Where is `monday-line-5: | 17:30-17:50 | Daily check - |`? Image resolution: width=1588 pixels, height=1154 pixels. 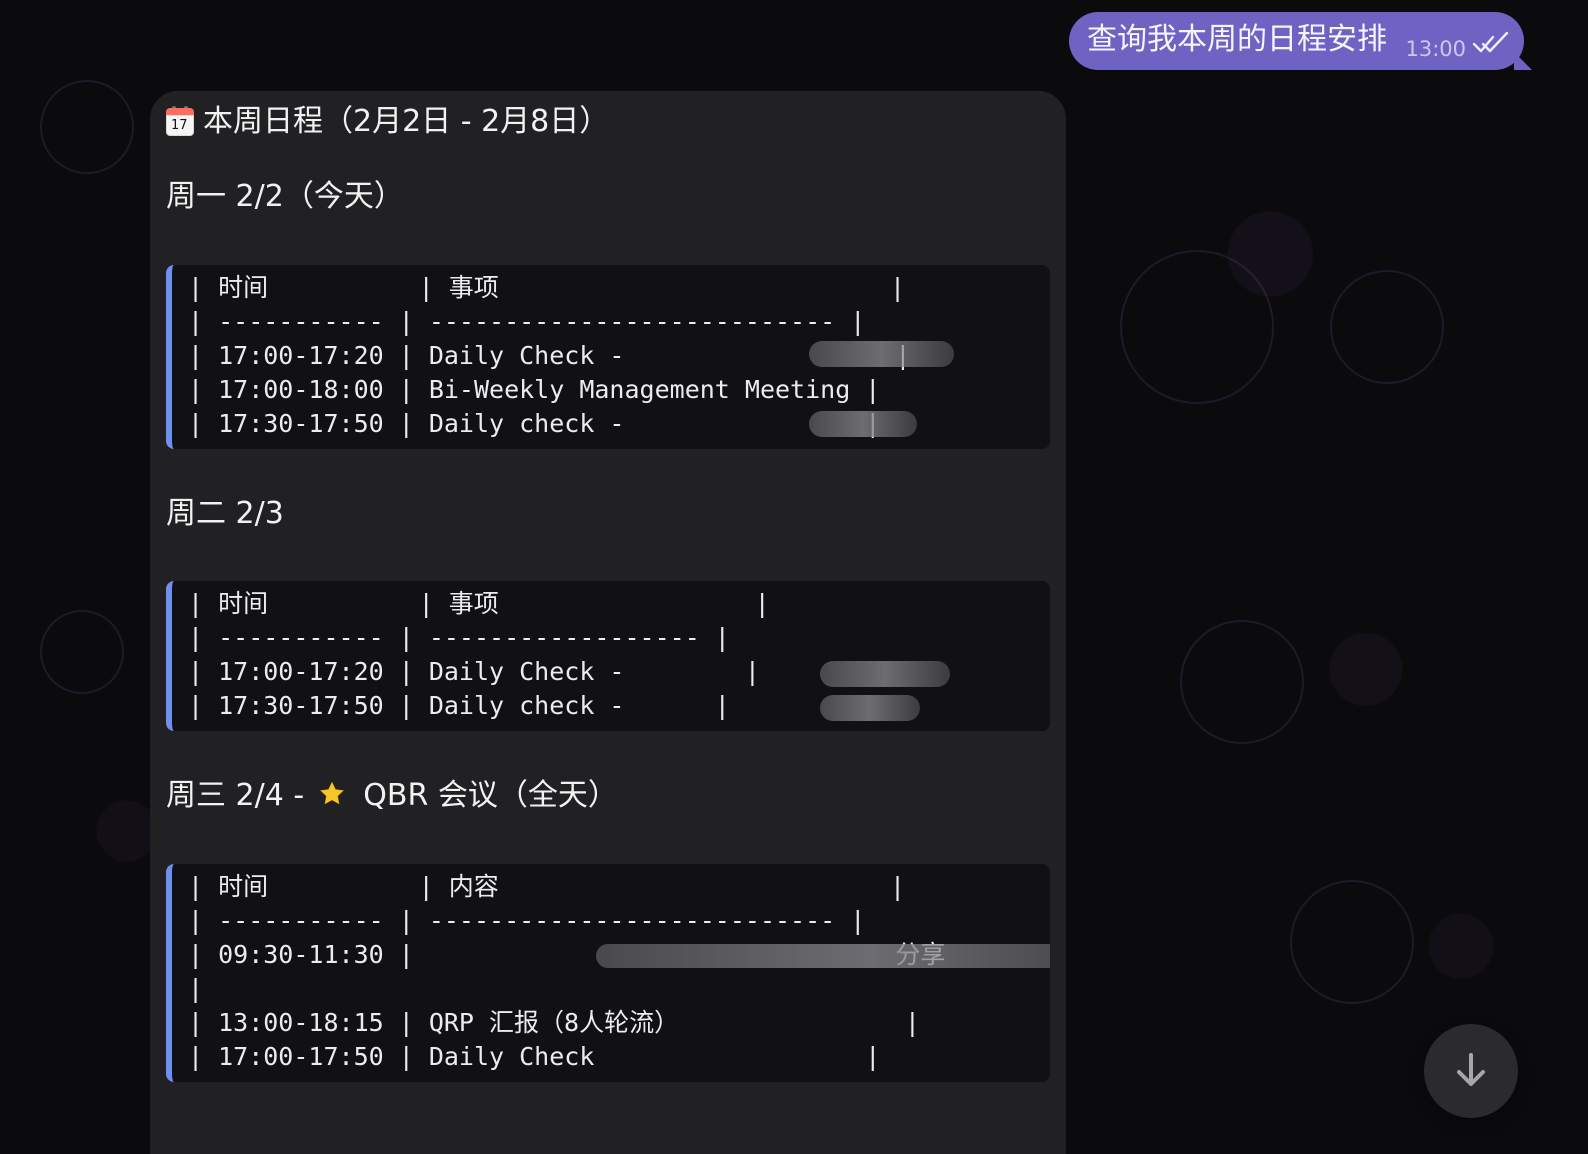
monday-line-5: | 17:30-17:50 | Daily check - | is located at coordinates (534, 423).